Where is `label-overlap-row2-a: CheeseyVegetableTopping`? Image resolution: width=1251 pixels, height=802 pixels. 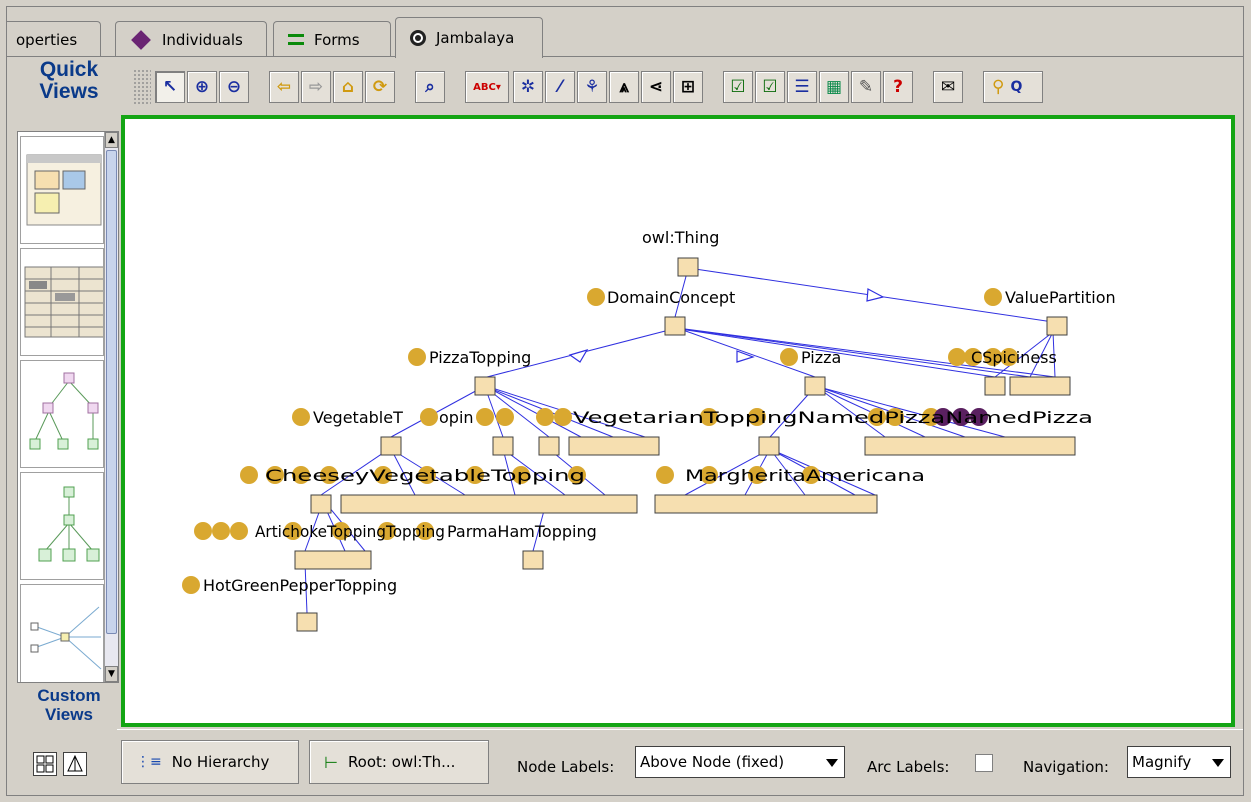 label-overlap-row2-a: CheeseyVegetableTopping is located at coordinates (425, 475).